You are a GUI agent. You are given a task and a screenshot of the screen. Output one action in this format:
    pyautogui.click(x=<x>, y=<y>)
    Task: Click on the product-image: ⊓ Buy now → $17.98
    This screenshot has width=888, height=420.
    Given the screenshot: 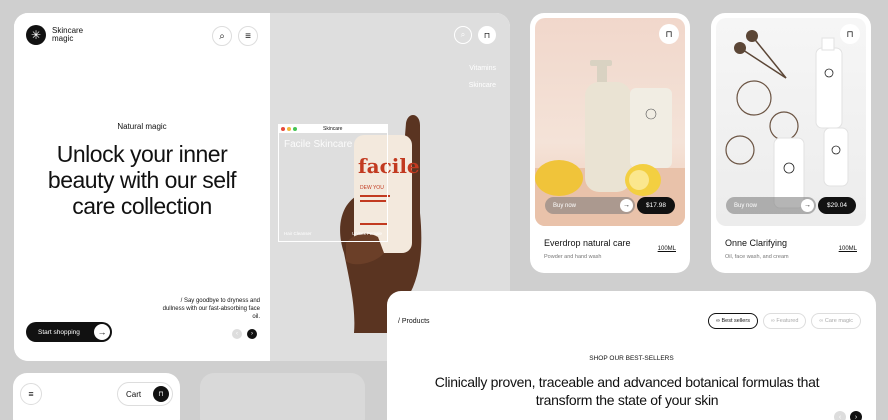 What is the action you would take?
    pyautogui.click(x=610, y=122)
    